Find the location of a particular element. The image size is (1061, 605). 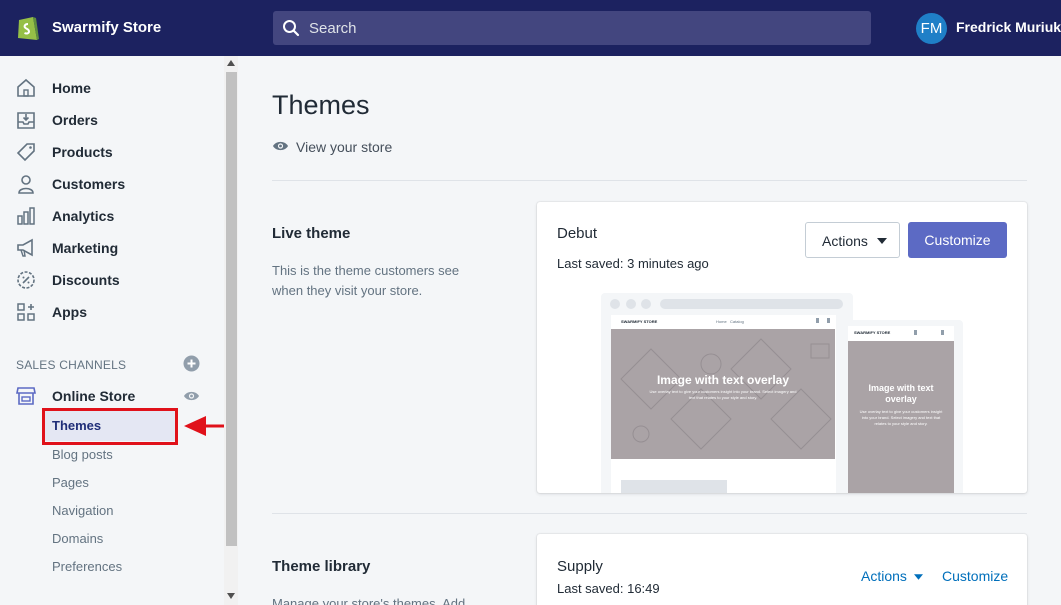

discount-icon is located at coordinates (26, 280).